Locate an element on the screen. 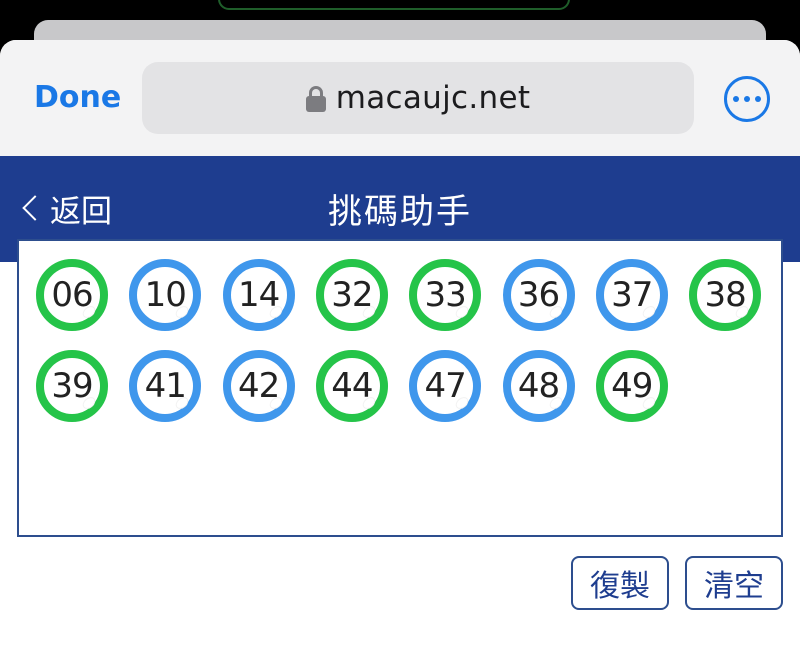 This screenshot has height=672, width=800. number-ball: 44 is located at coordinates (351, 386).